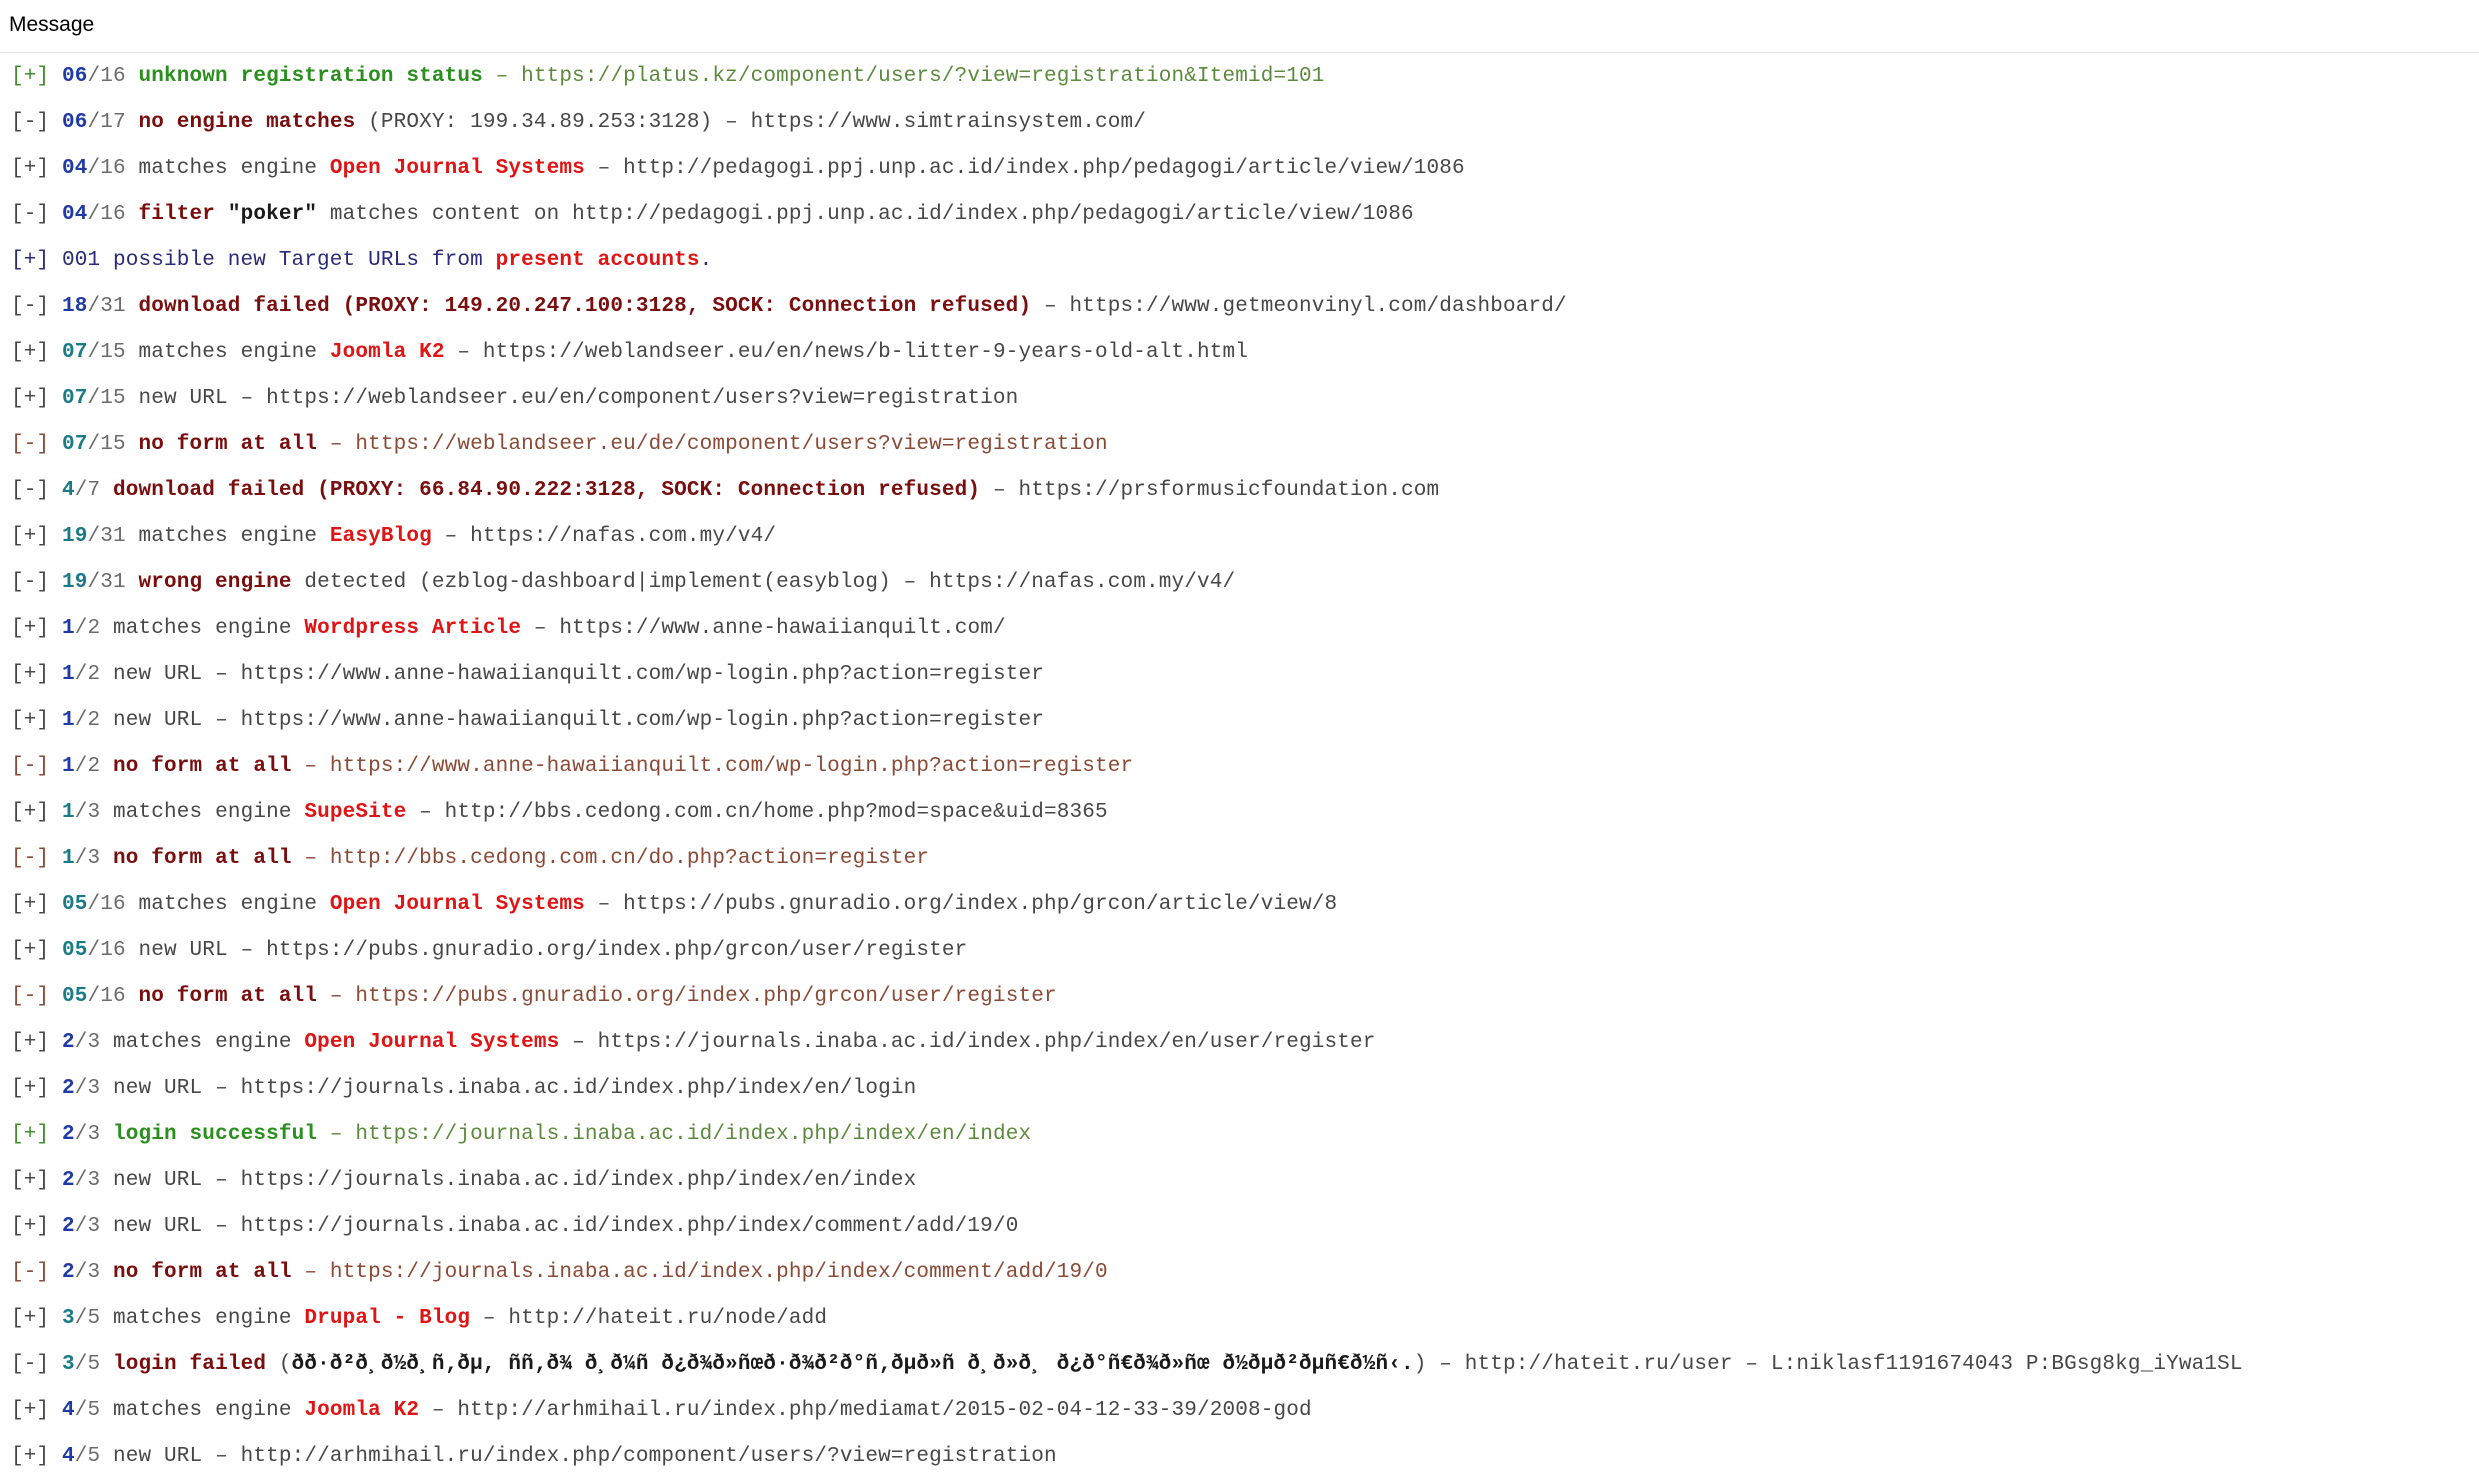 The height and width of the screenshot is (1478, 2479). What do you see at coordinates (387, 1318) in the screenshot?
I see `log-row-segment: Drupal - Blog` at bounding box center [387, 1318].